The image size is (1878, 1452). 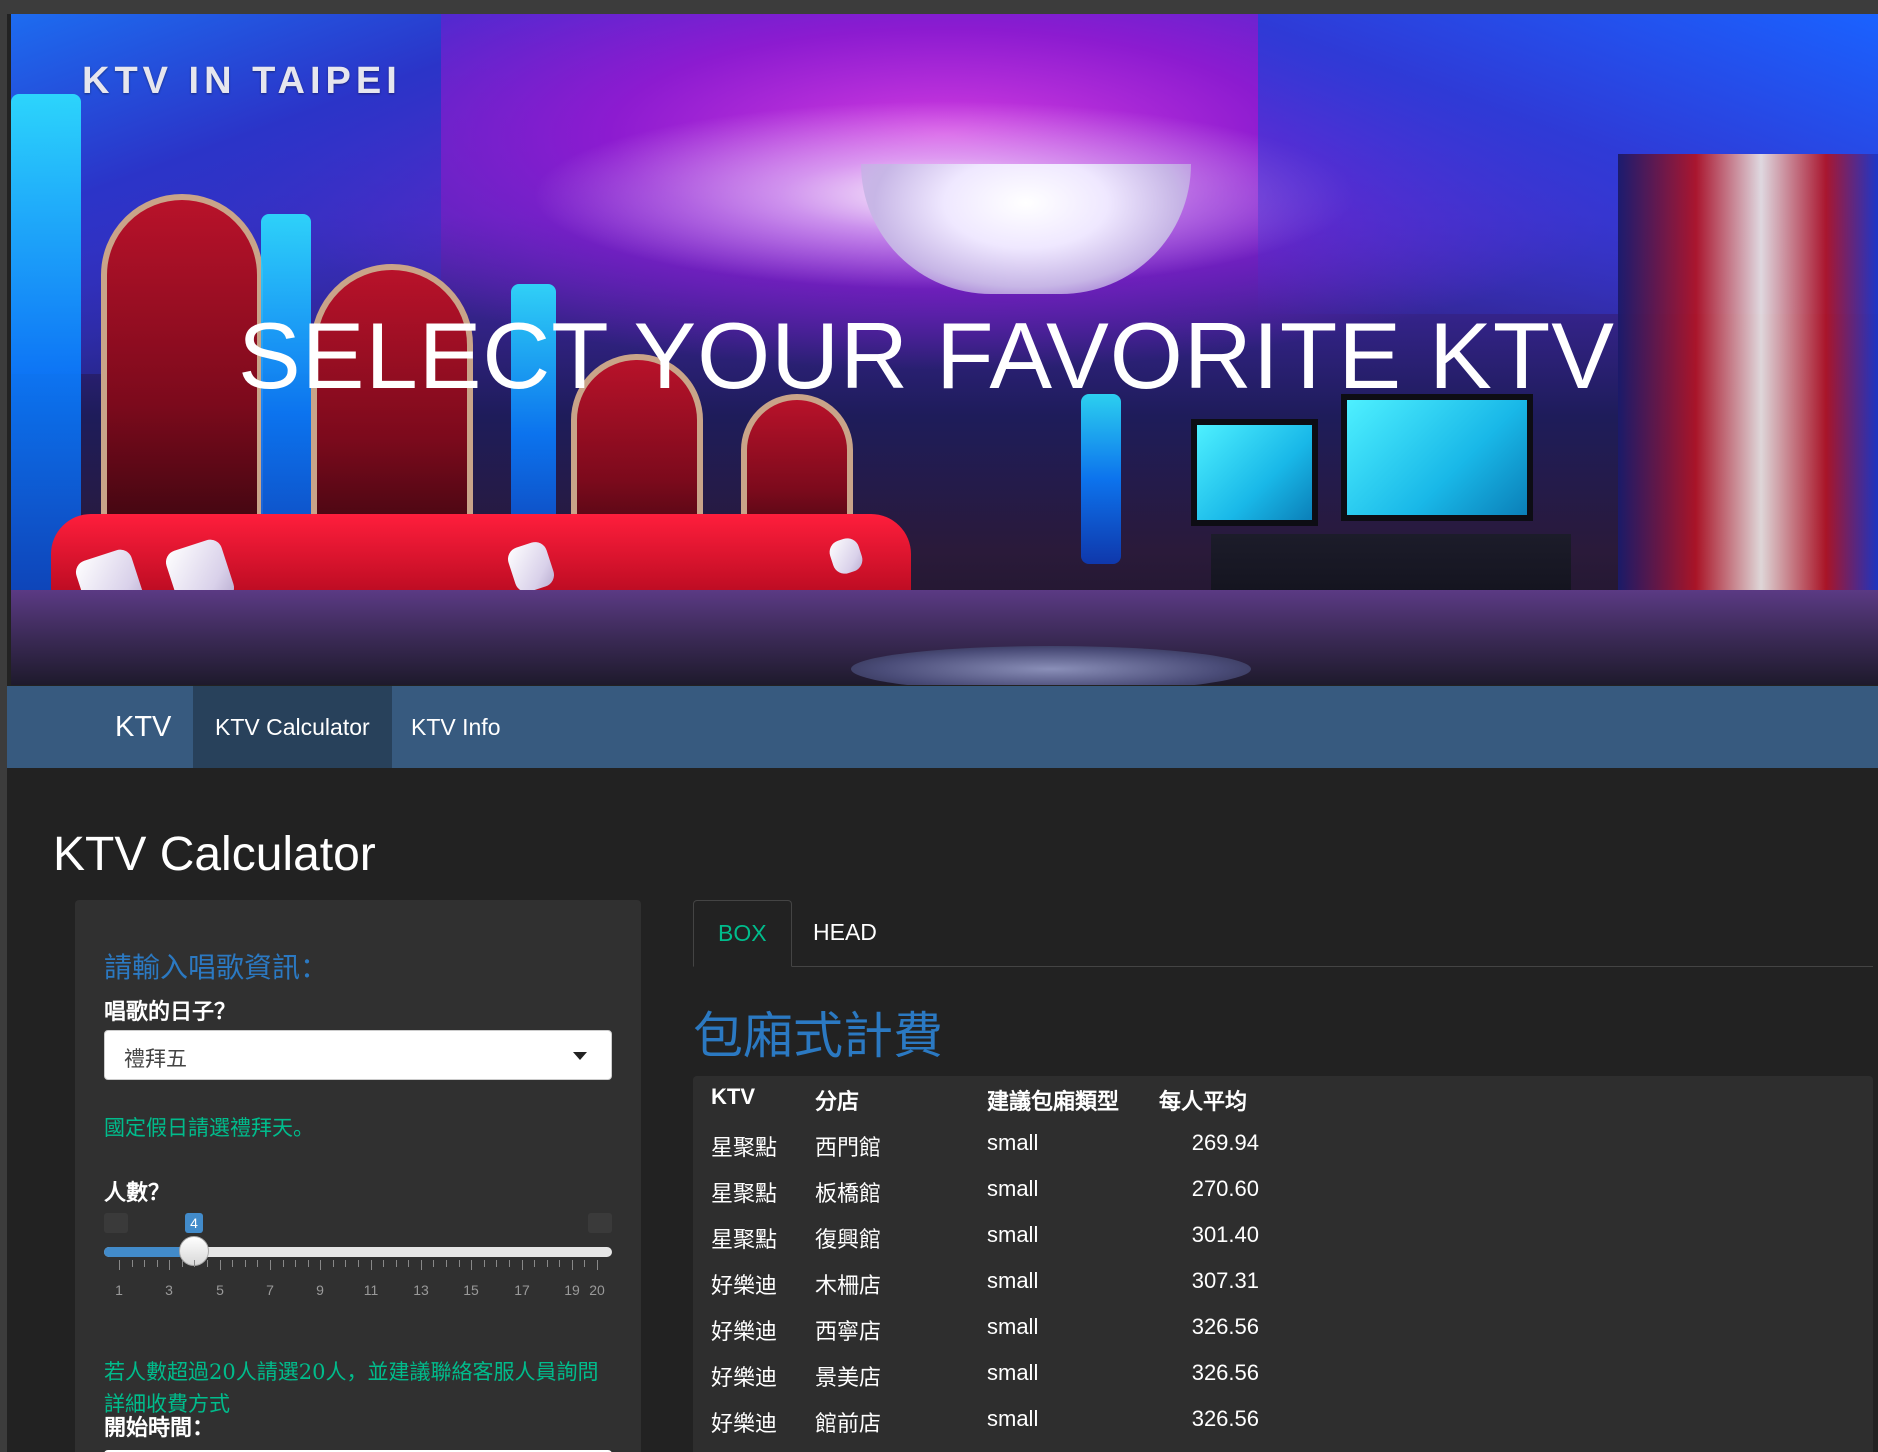 I want to click on cell-avg: 301.40, so click(x=1225, y=1234).